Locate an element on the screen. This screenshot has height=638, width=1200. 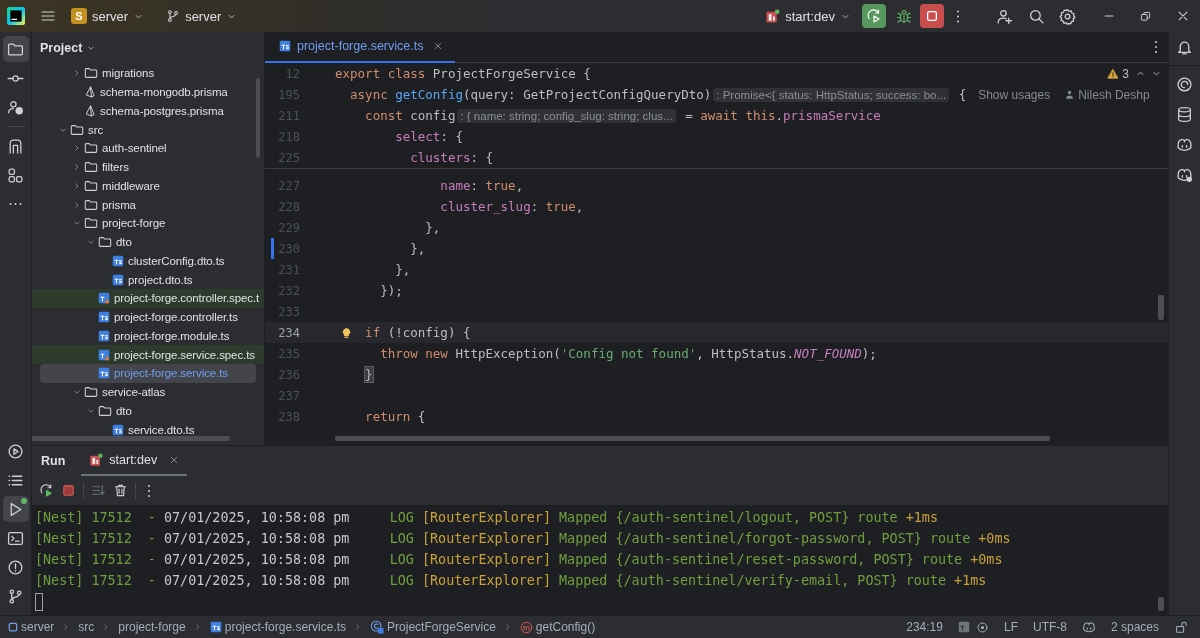
test-file-icon is located at coordinates (104, 298).